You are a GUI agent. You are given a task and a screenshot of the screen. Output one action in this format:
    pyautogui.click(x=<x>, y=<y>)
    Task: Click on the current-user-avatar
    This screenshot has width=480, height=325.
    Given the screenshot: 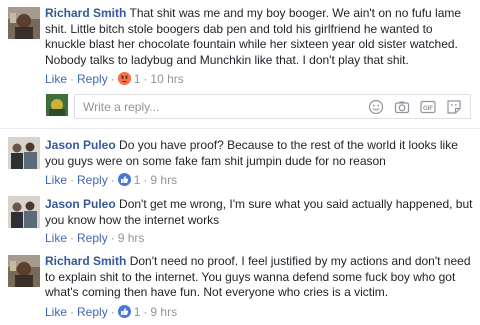 What is the action you would take?
    pyautogui.click(x=57, y=105)
    